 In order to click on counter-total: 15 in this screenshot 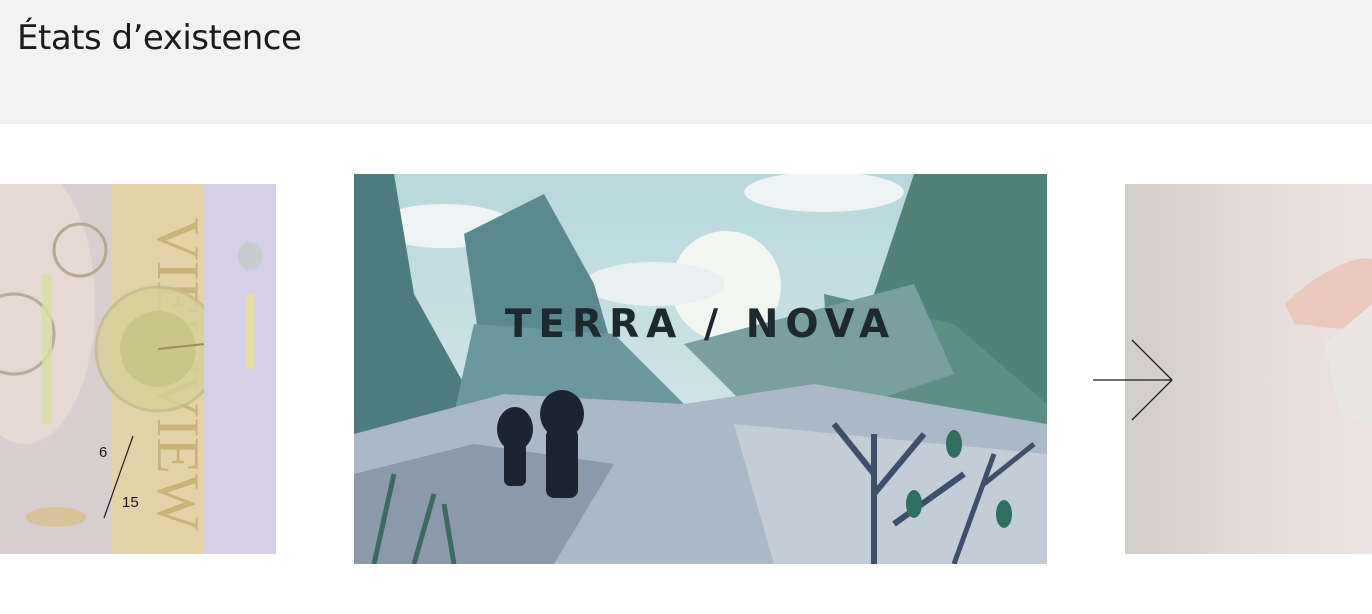, I will do `click(130, 502)`.